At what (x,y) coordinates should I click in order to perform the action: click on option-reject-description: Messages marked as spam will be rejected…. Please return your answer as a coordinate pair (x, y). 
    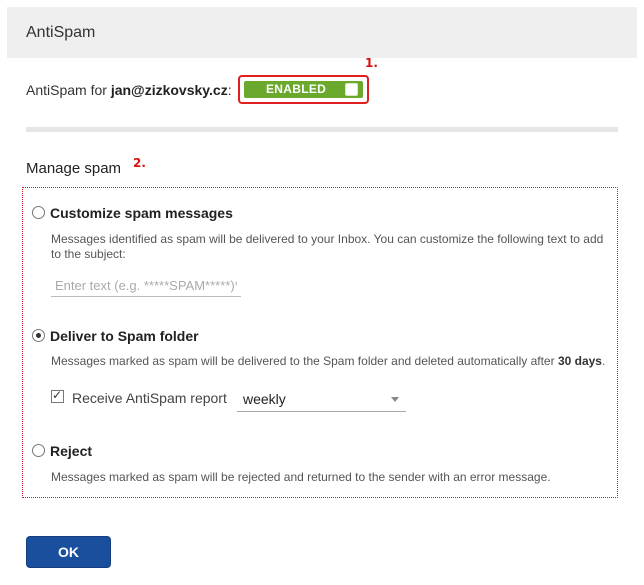
    Looking at the image, I should click on (301, 477).